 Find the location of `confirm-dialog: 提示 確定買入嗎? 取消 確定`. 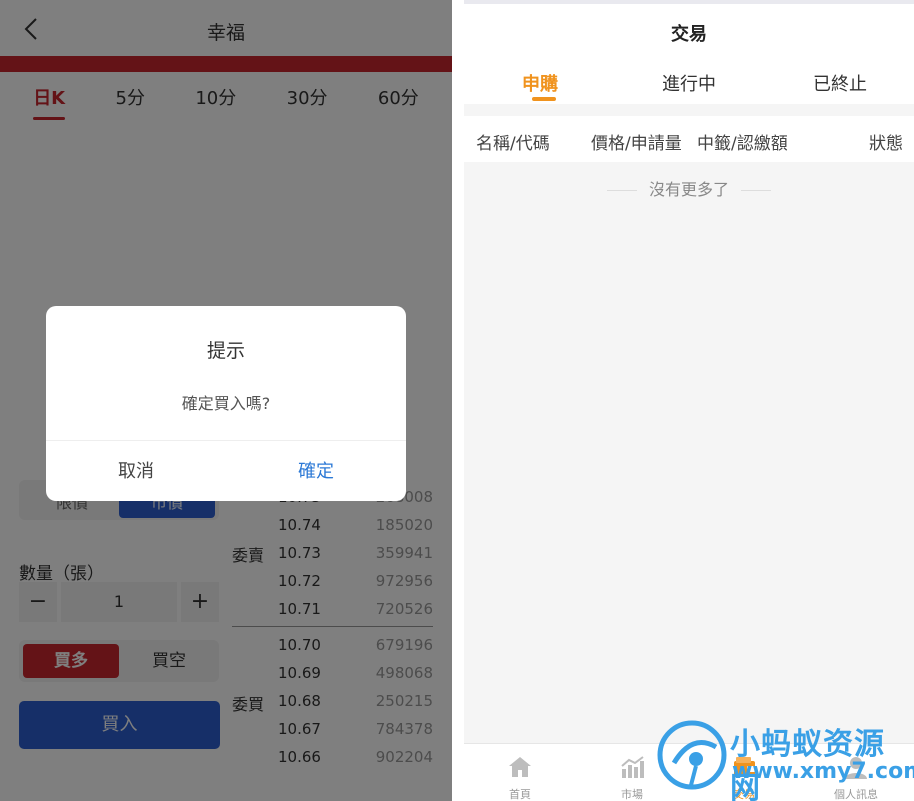

confirm-dialog: 提示 確定買入嗎? 取消 確定 is located at coordinates (226, 403).